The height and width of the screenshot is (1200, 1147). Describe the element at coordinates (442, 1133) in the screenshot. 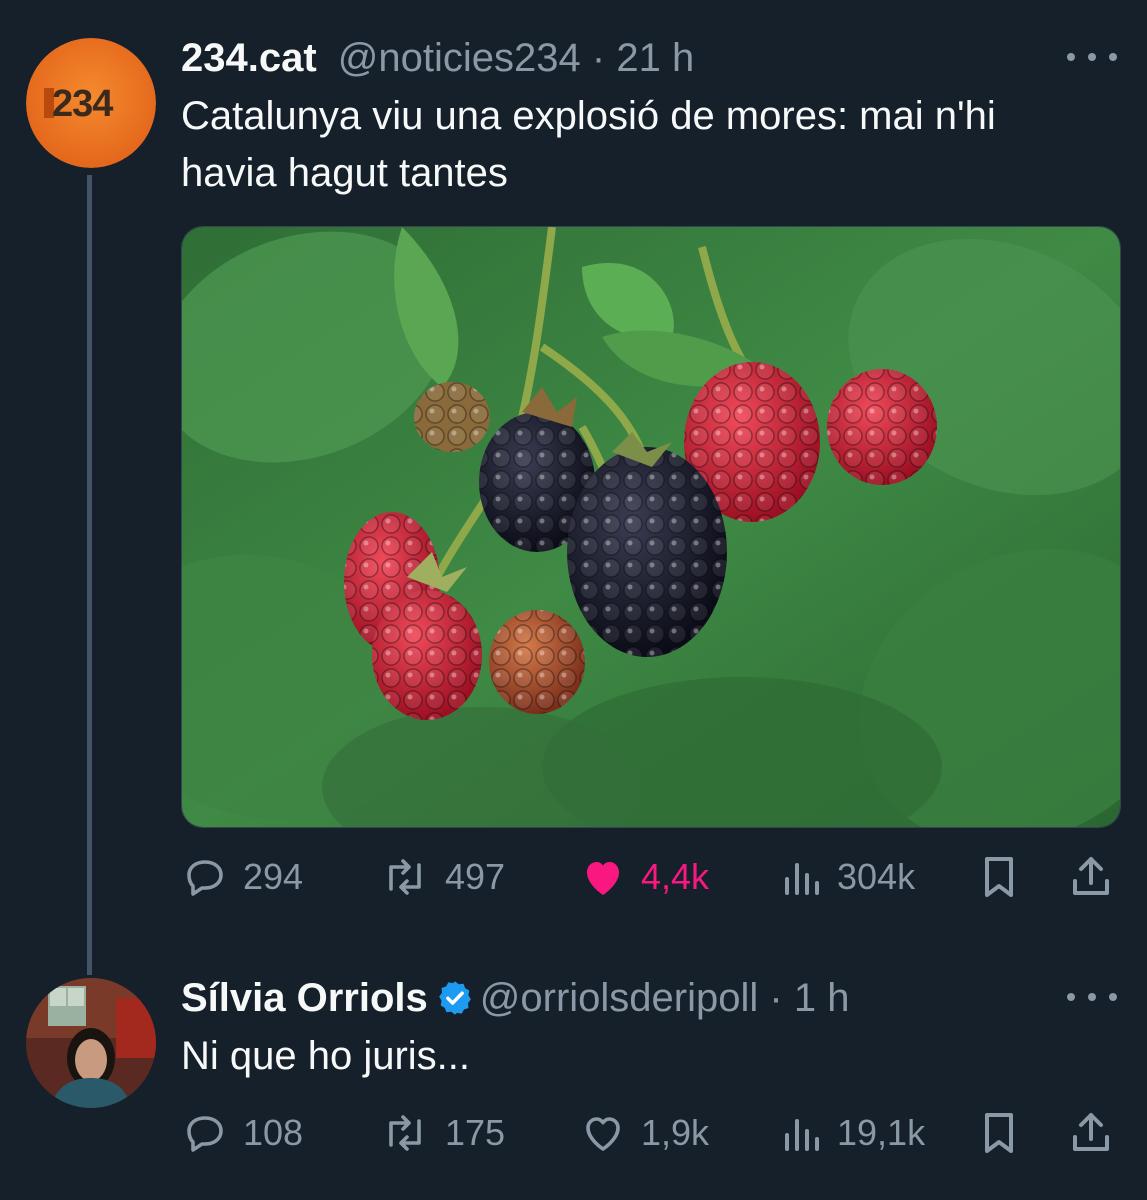

I see `repost-button: 175` at that location.